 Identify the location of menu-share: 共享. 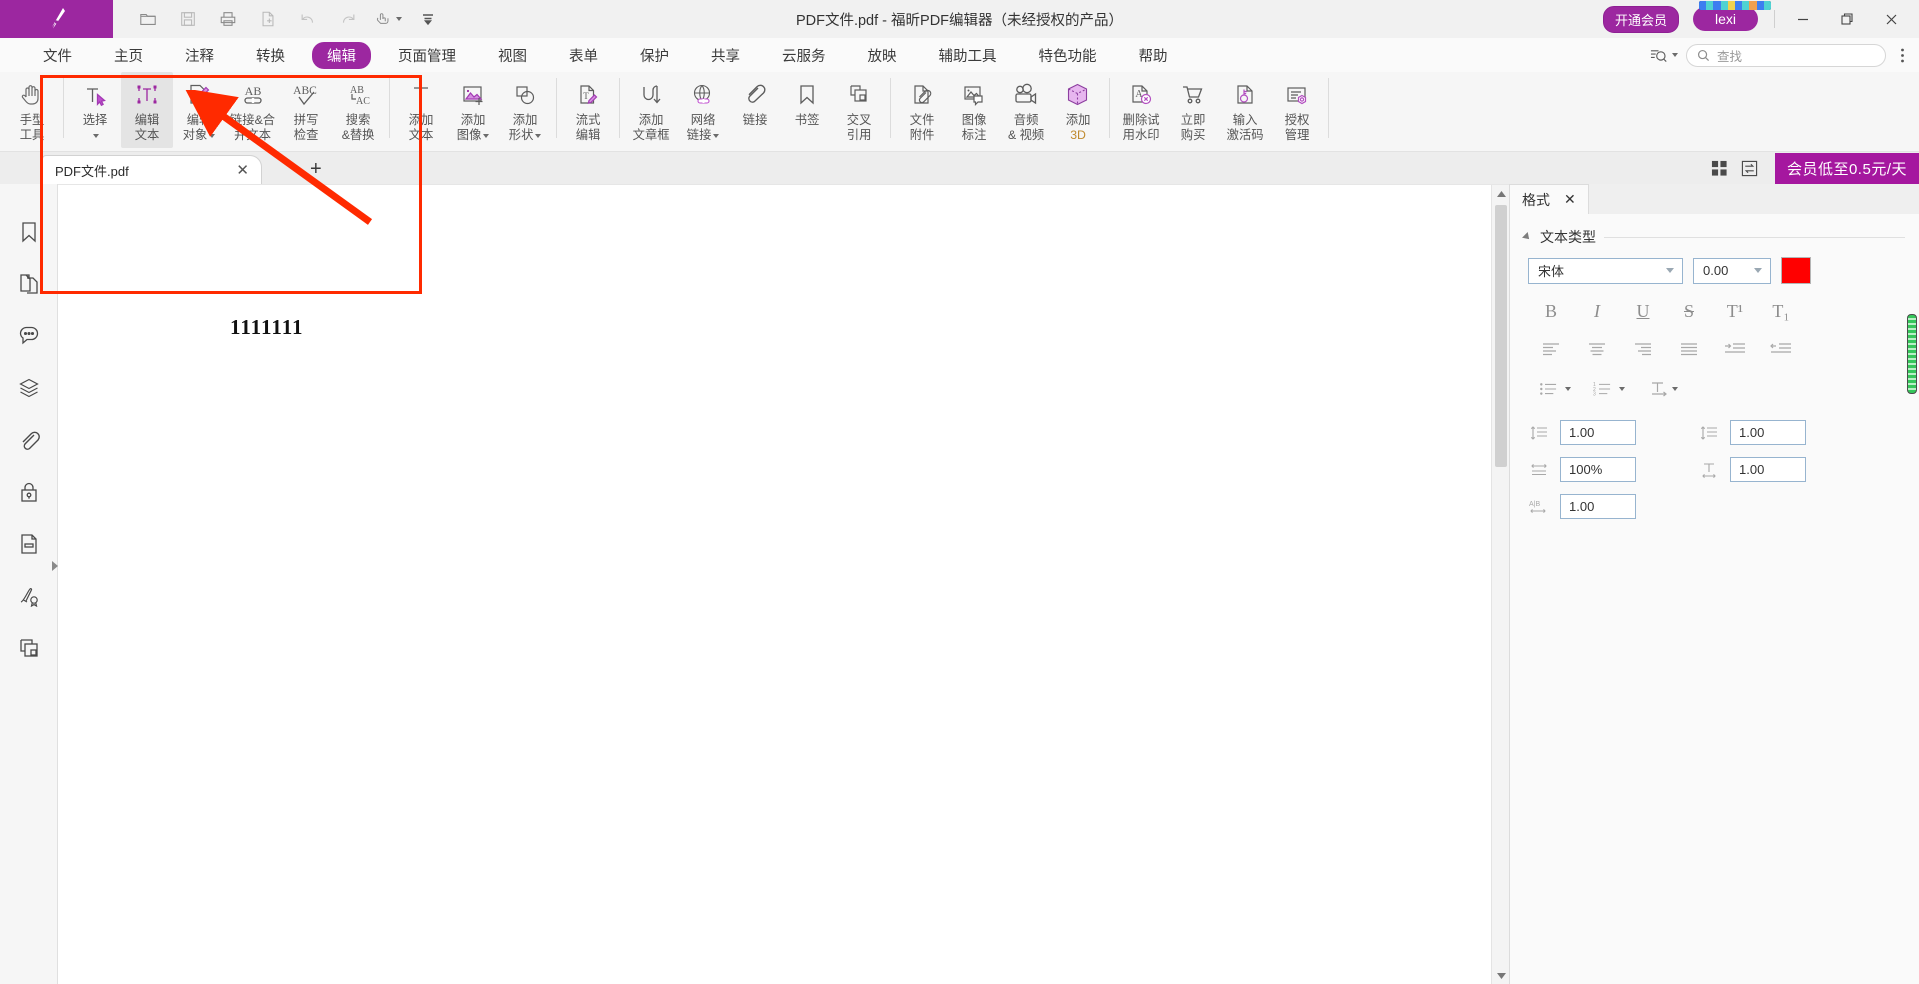
(725, 55).